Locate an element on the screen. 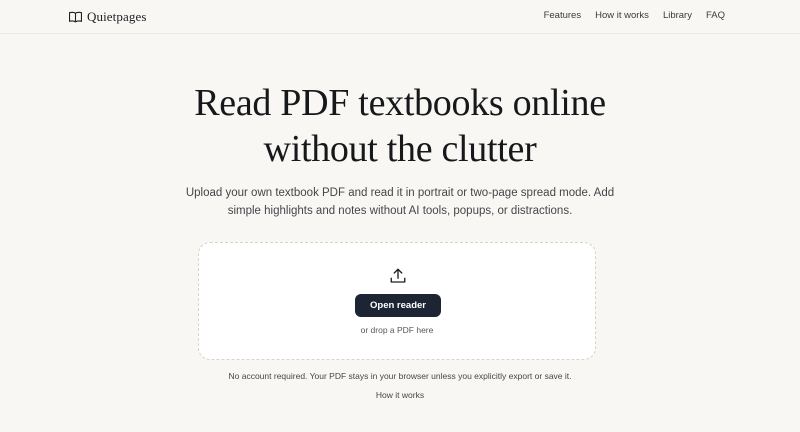 The width and height of the screenshot is (800, 432). upload-icon is located at coordinates (398, 275).